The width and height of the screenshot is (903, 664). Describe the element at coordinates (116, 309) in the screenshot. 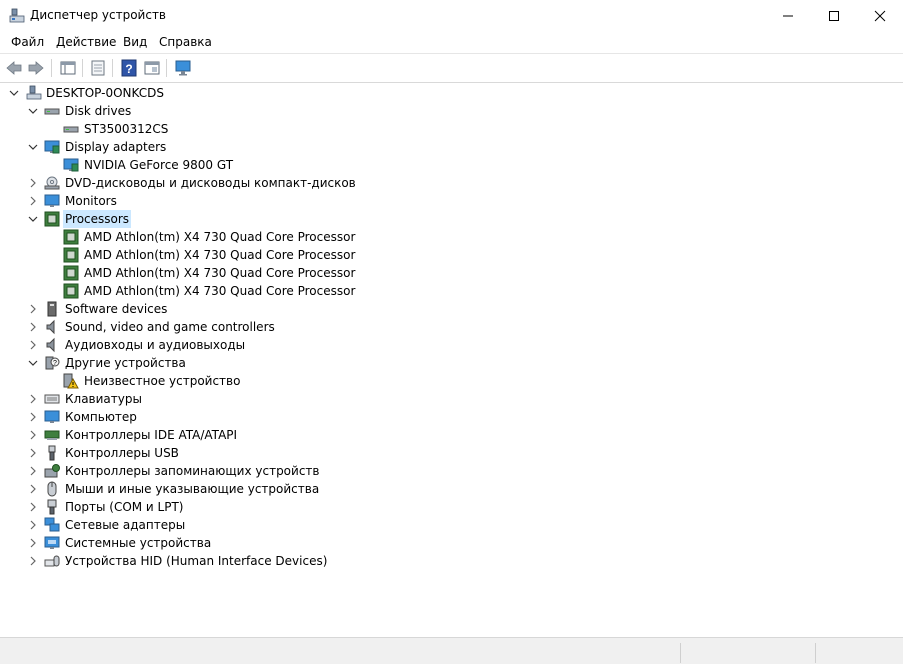

I see `tree-category-label: Software devices` at that location.